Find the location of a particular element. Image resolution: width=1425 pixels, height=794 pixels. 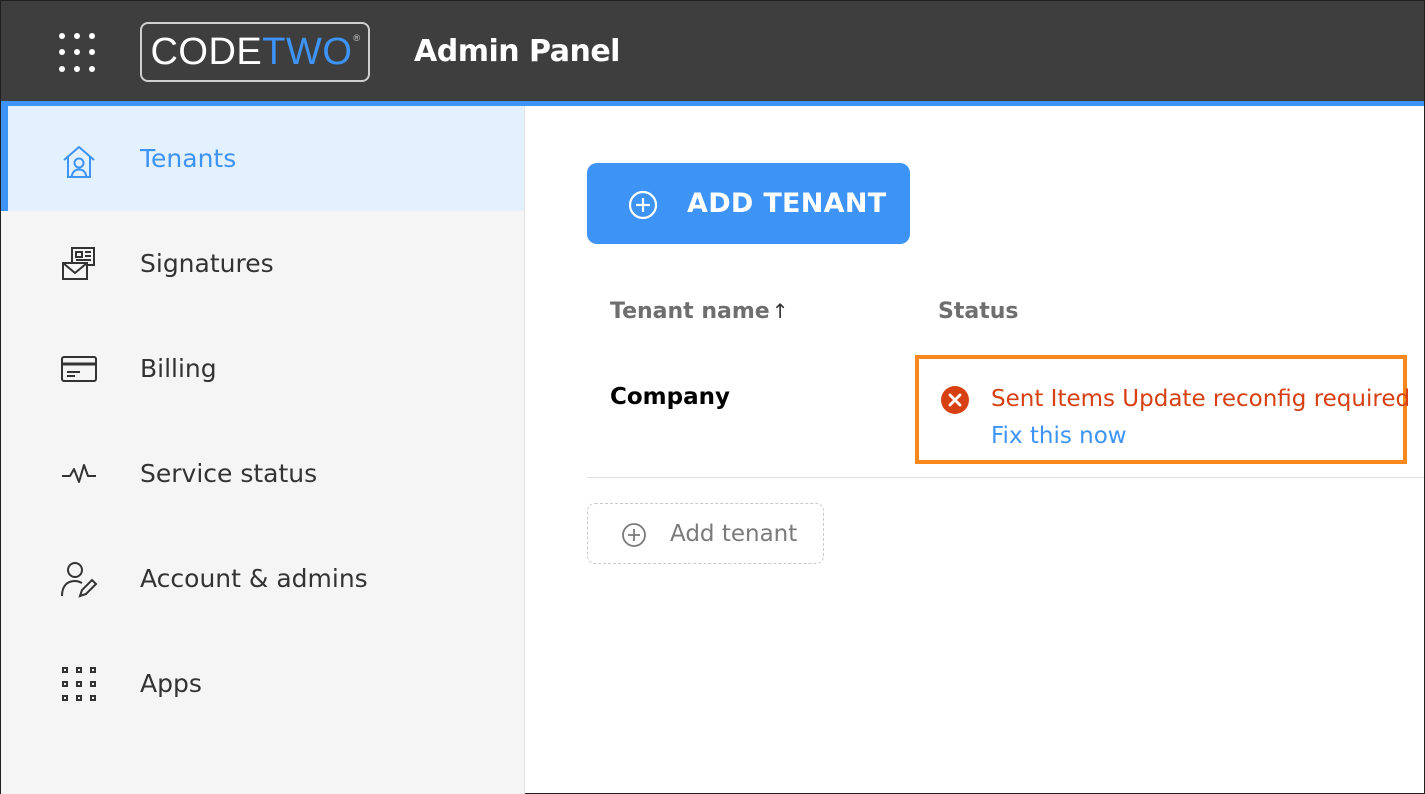

signature-envelope-icon is located at coordinates (79, 264).